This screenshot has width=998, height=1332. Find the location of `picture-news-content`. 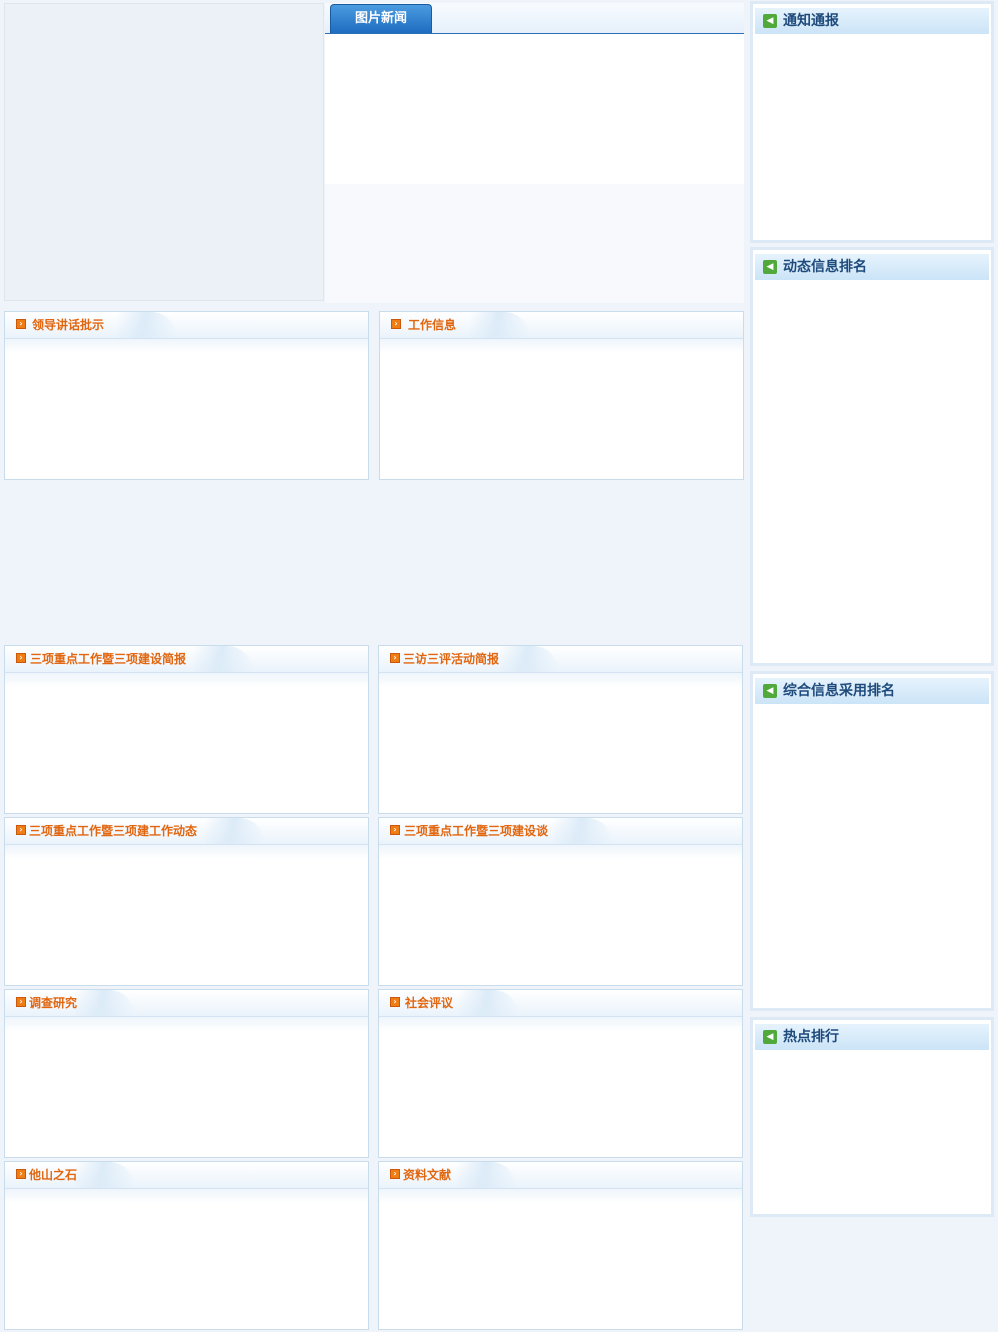

picture-news-content is located at coordinates (534, 109).